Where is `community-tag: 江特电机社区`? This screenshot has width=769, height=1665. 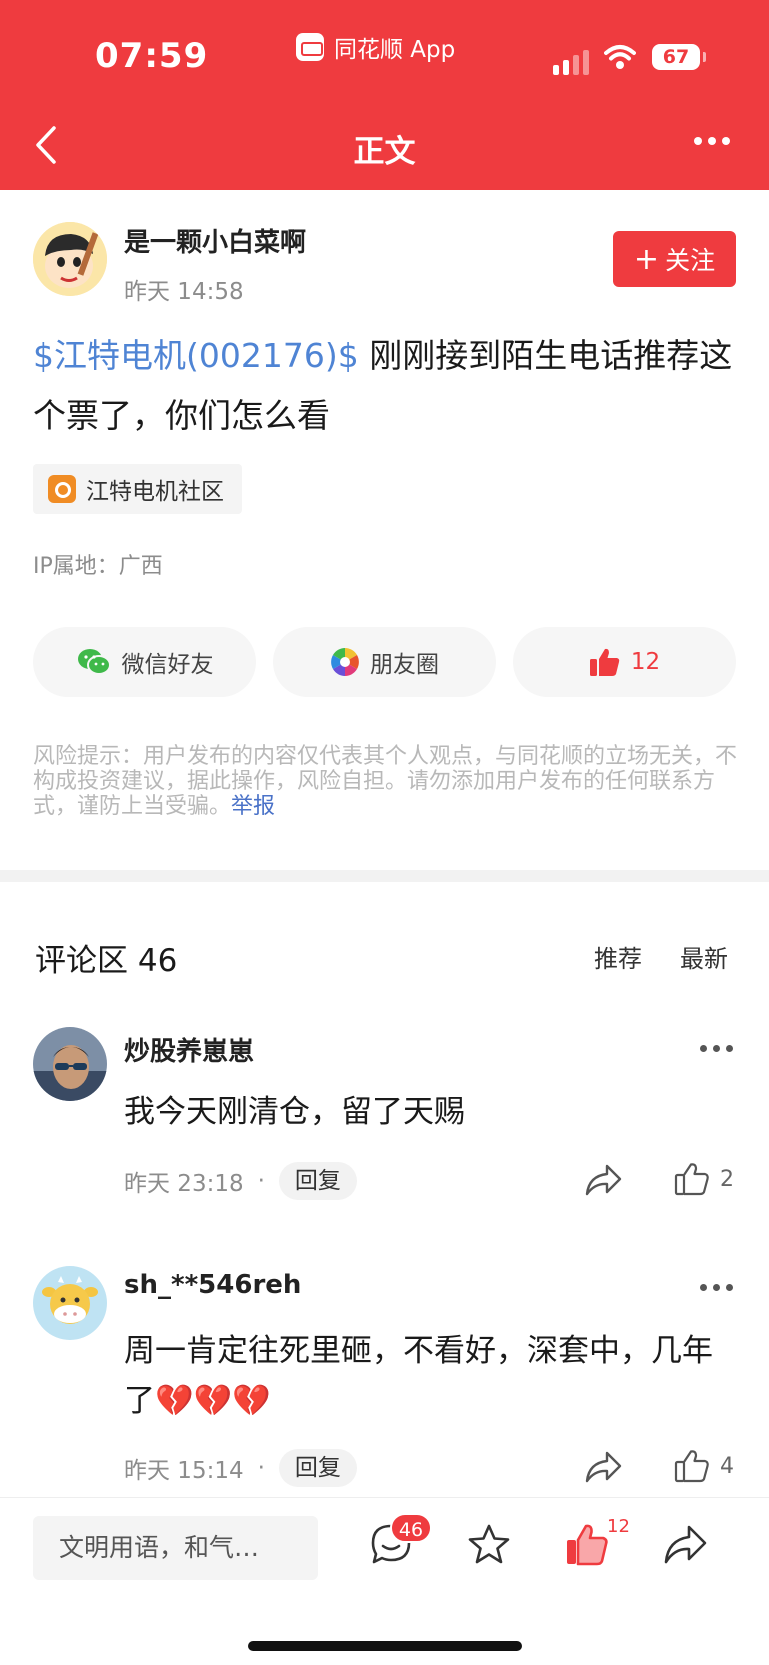 community-tag: 江特电机社区 is located at coordinates (137, 489).